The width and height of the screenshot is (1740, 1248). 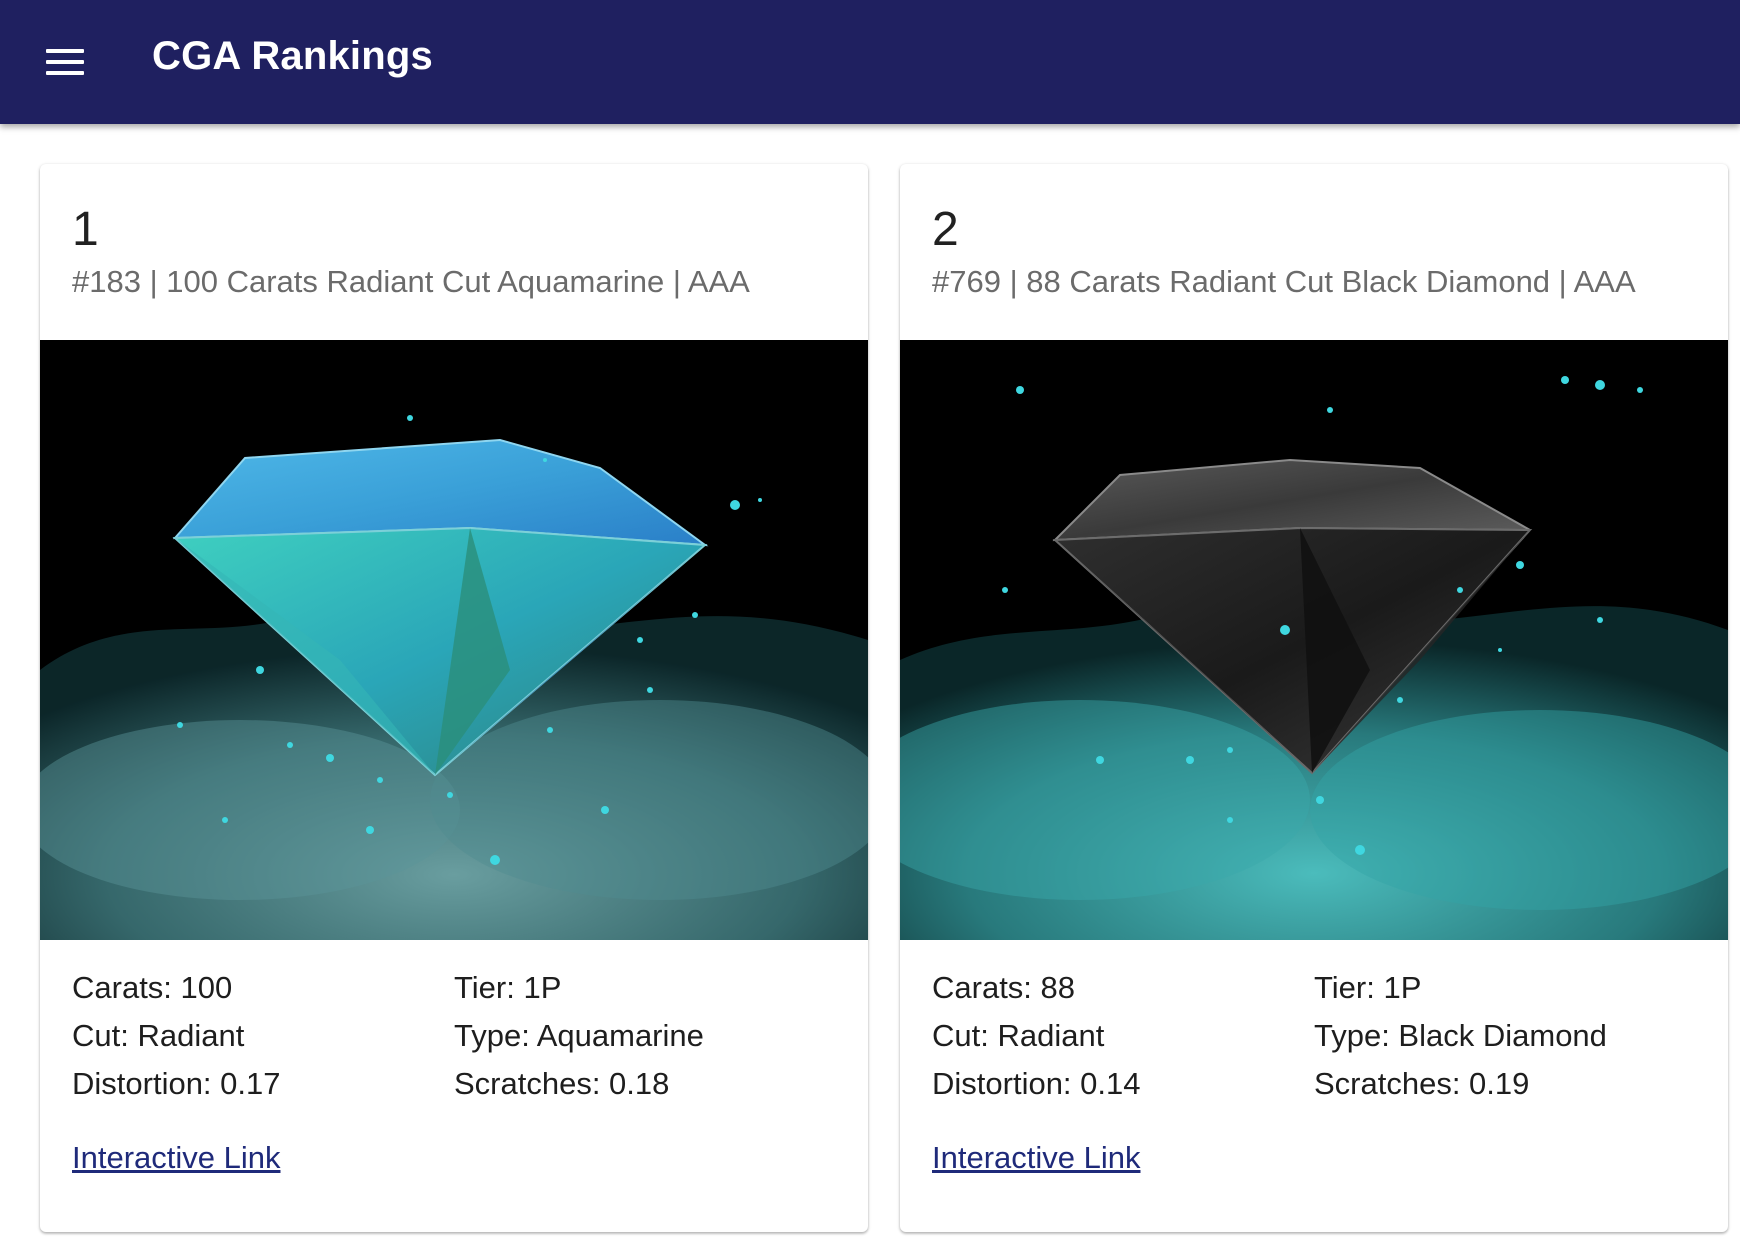 I want to click on distortion-value: Distortion: 0.17, so click(x=176, y=1083).